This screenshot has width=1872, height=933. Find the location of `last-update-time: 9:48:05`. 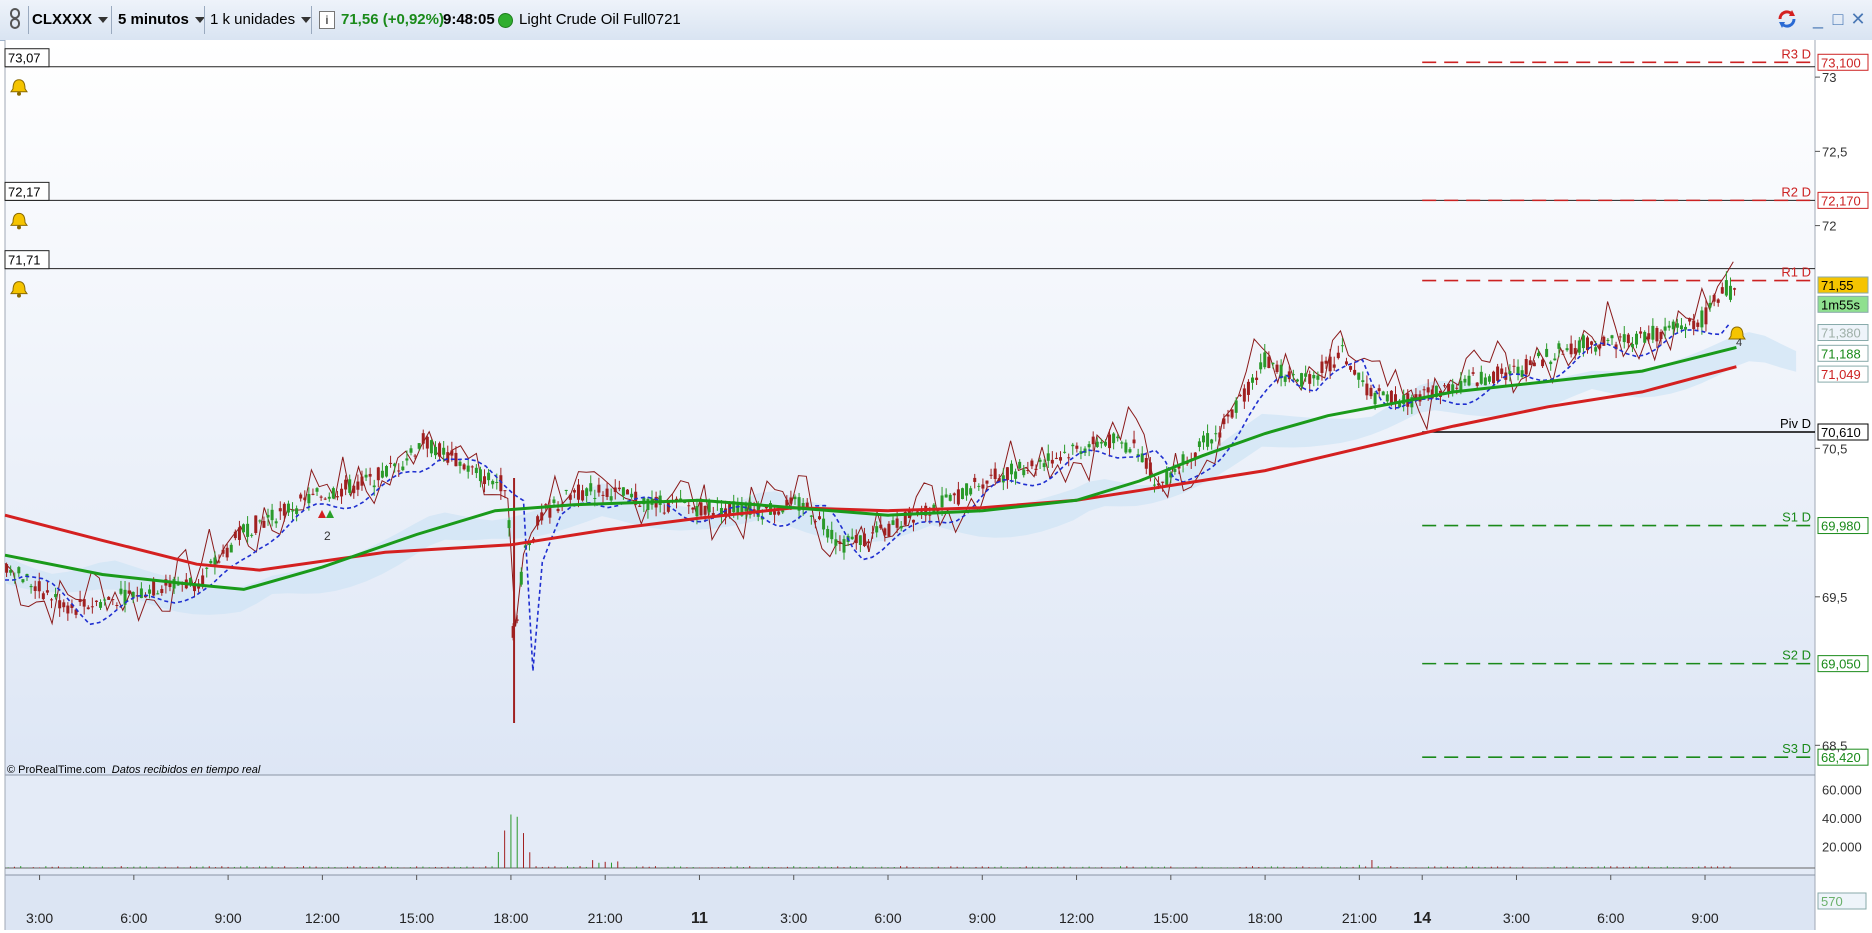

last-update-time: 9:48:05 is located at coordinates (469, 19).